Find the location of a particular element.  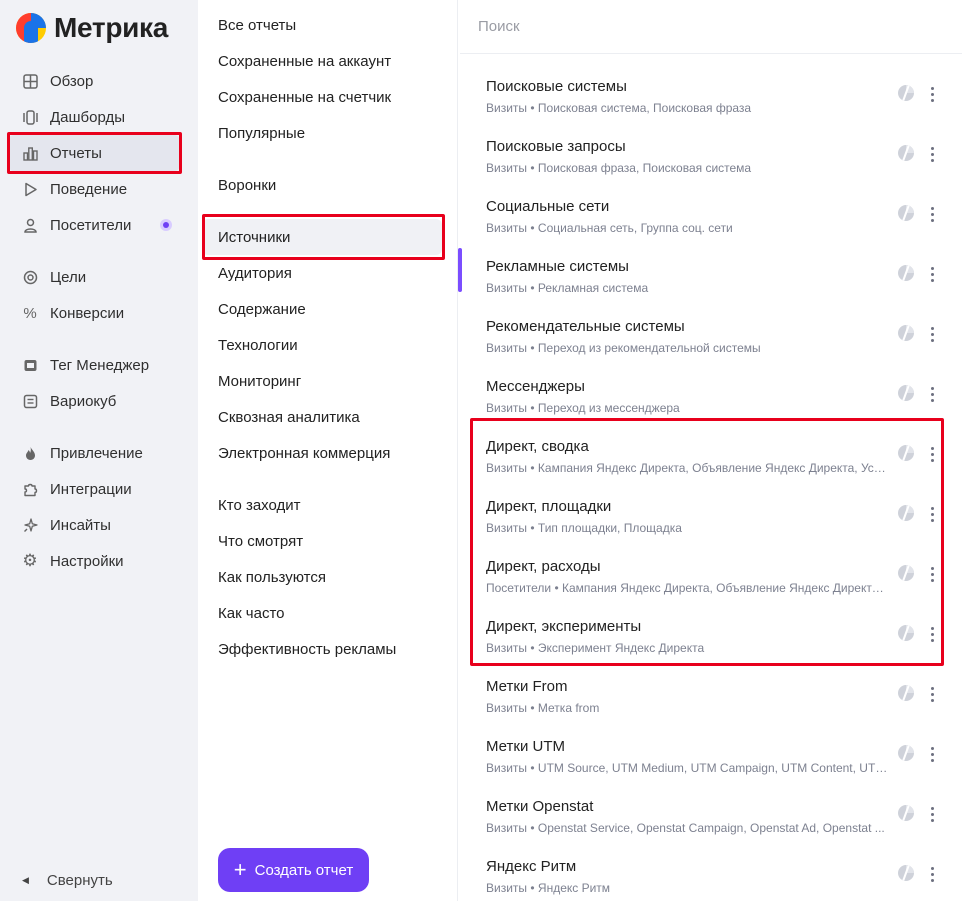

sidebar-item-insights: Инсайты is located at coordinates (94, 525).